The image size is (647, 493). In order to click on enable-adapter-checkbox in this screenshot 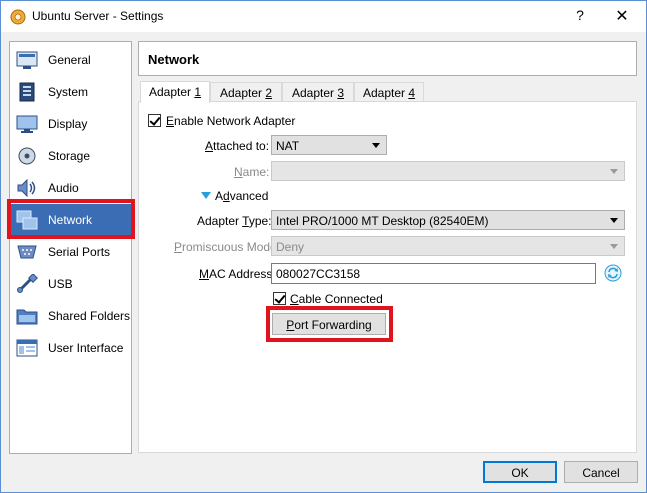, I will do `click(154, 120)`.